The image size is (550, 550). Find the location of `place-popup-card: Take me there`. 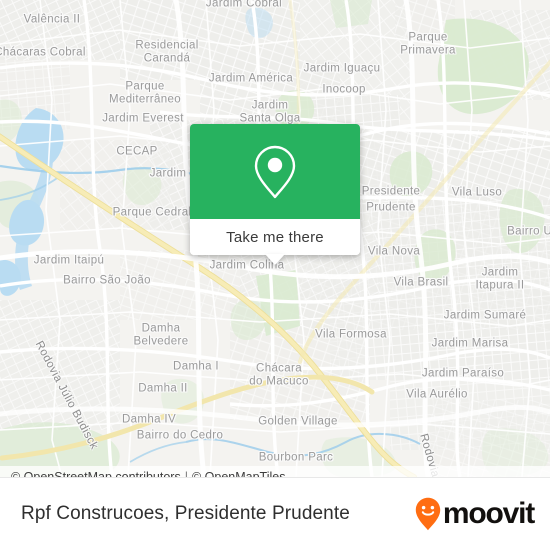

place-popup-card: Take me there is located at coordinates (275, 194).